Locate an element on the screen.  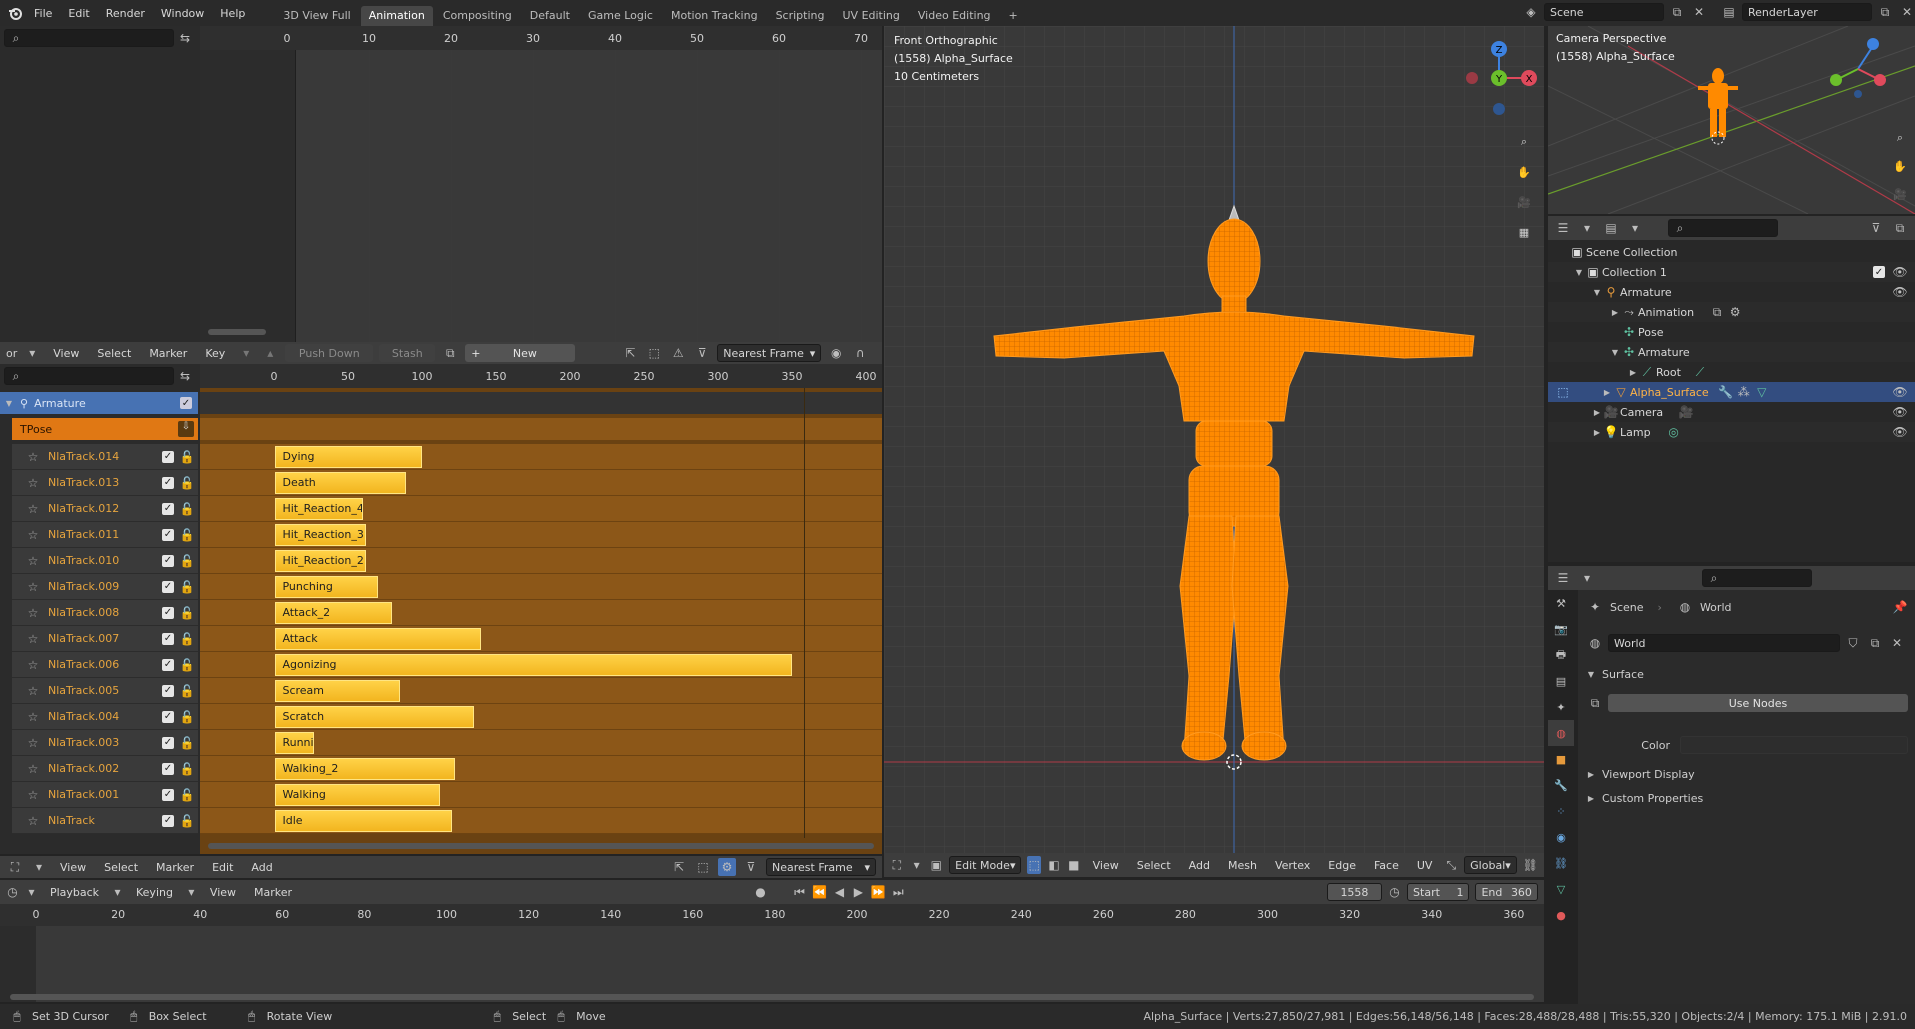
link-icon: ⛓ is located at coordinates (1530, 865).